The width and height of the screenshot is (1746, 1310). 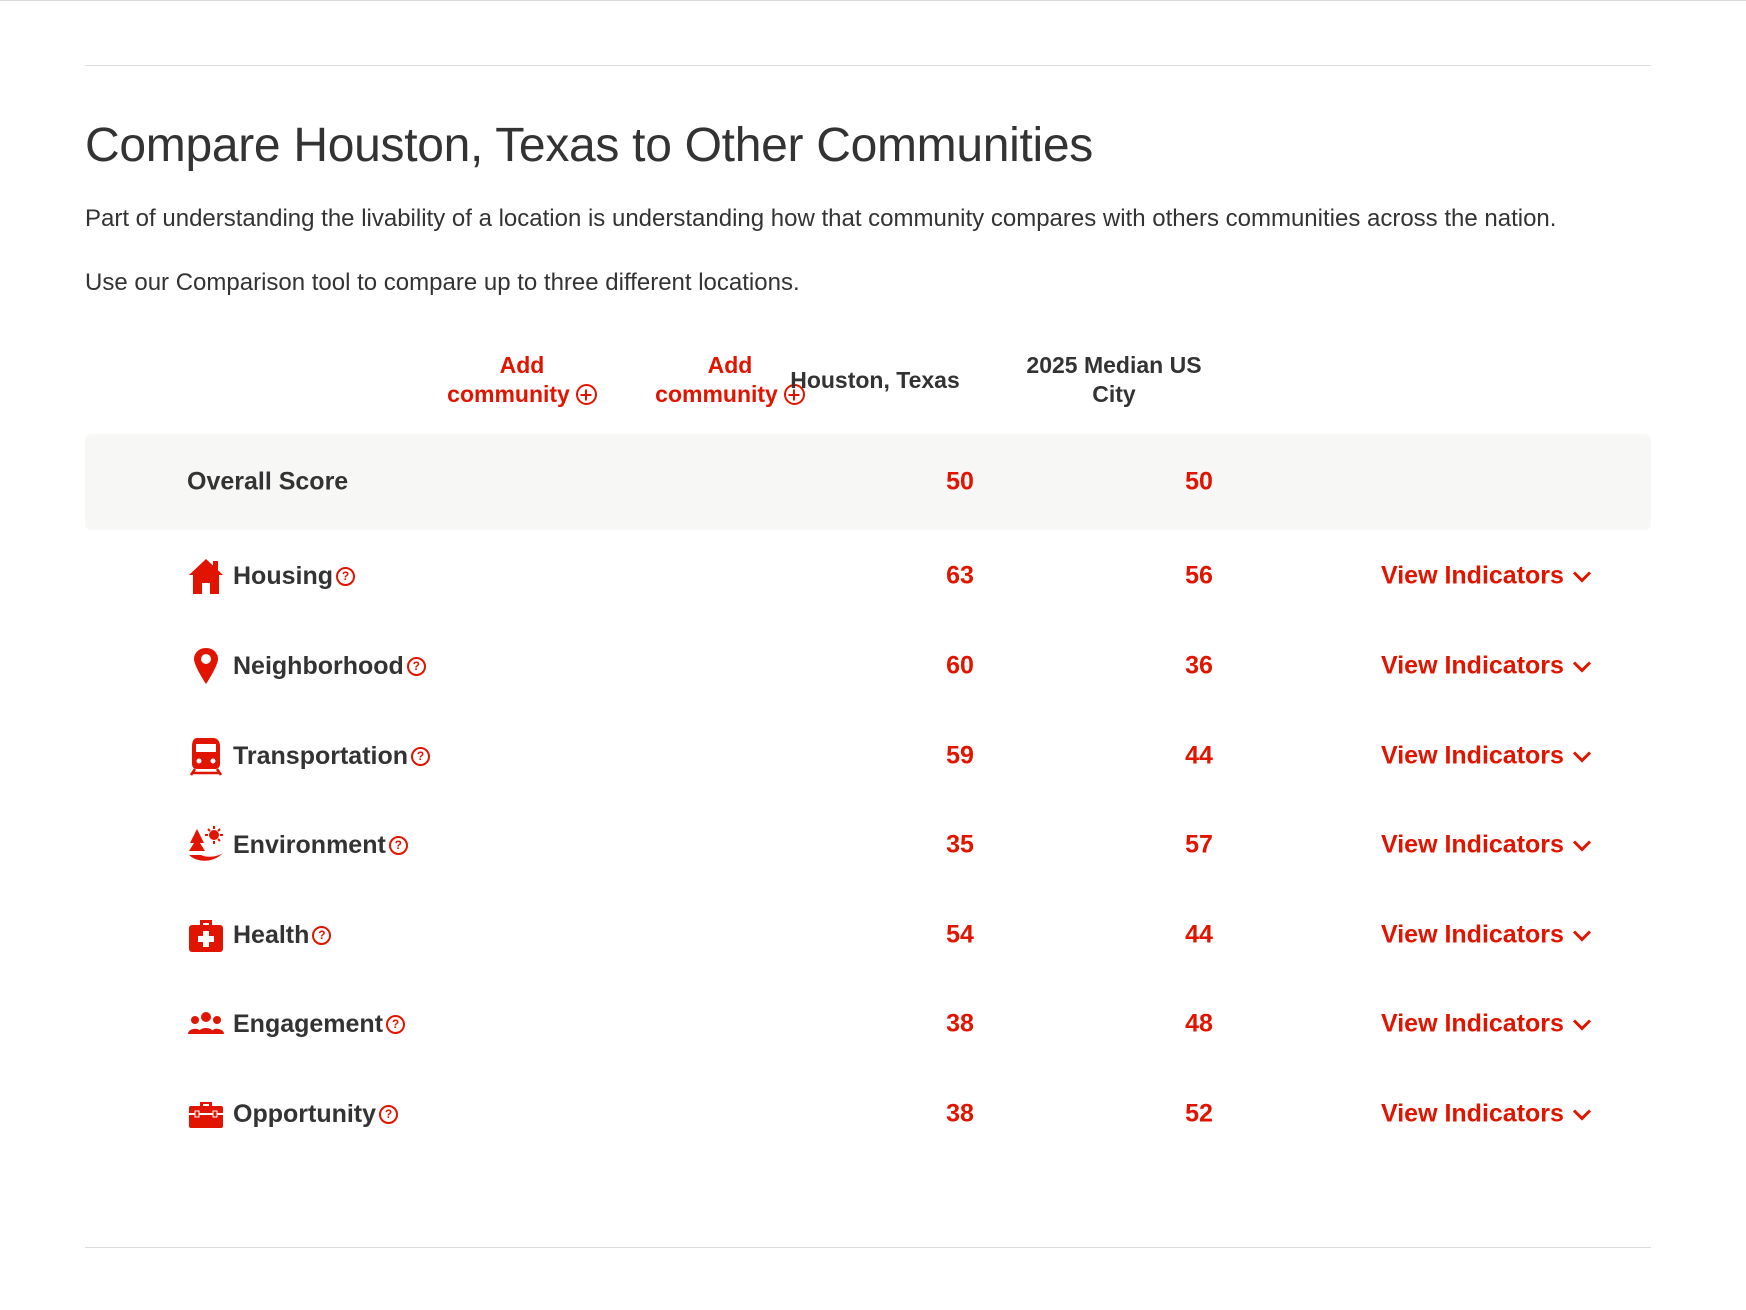 What do you see at coordinates (522, 365) in the screenshot?
I see `add-community-label-line1: Add` at bounding box center [522, 365].